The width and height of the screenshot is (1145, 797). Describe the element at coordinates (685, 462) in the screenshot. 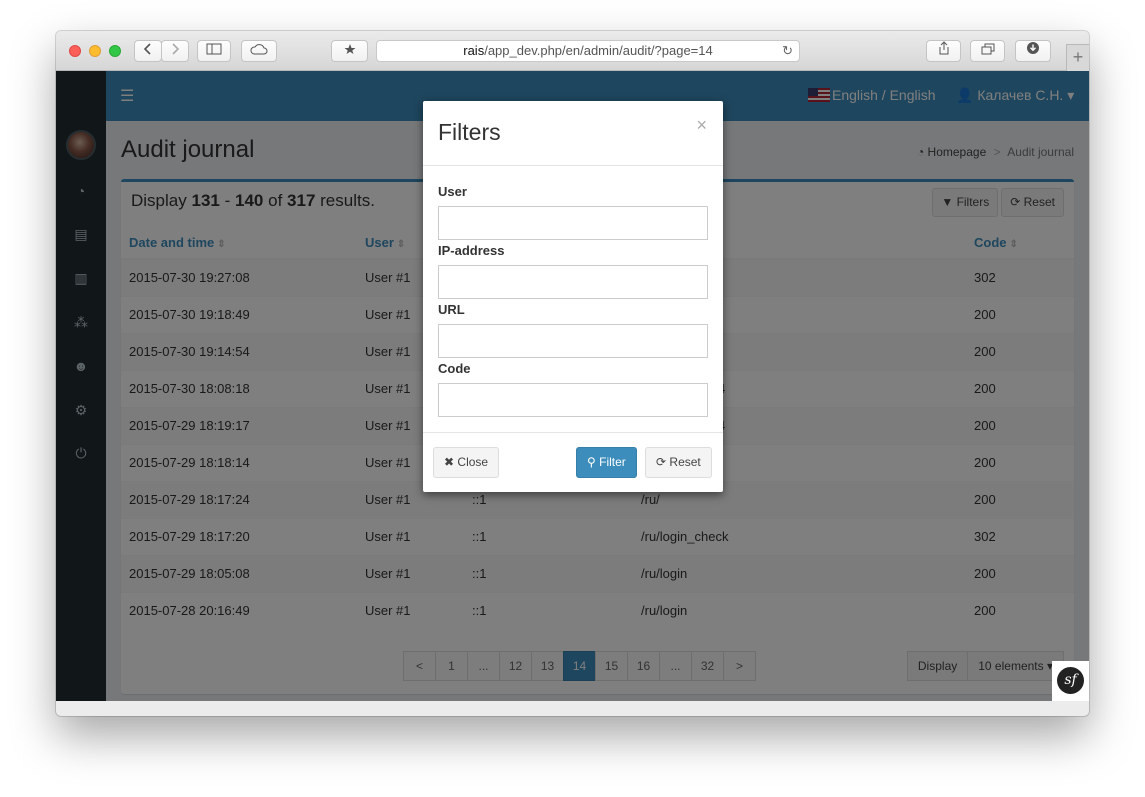

I see `modal-reset-button-label: Reset` at that location.